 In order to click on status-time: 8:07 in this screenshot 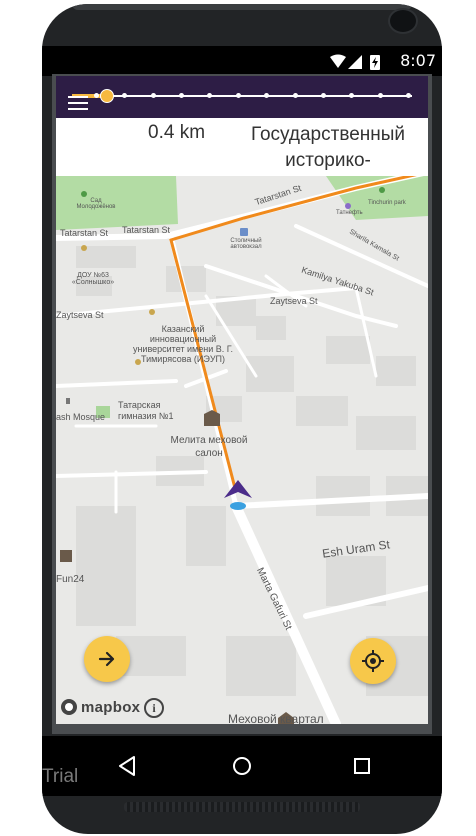, I will do `click(418, 60)`.